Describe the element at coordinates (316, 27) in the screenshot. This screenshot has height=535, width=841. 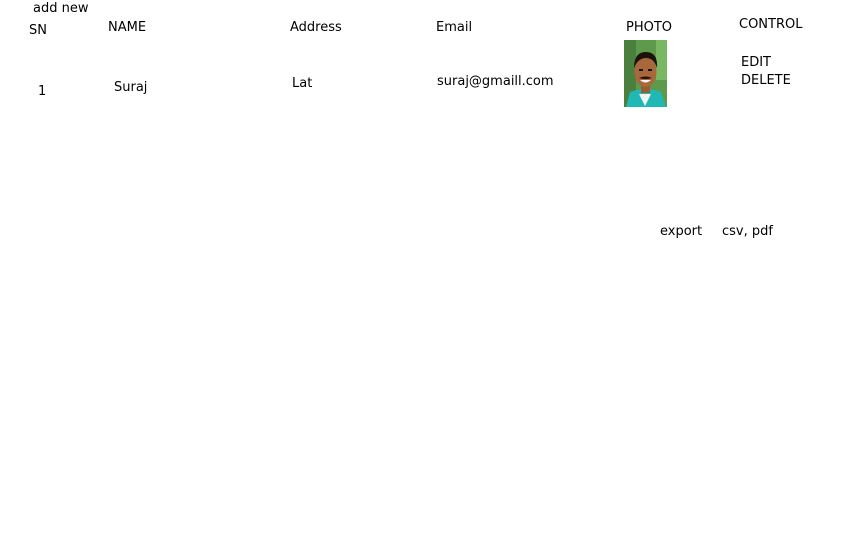
I see `header-address: Address` at that location.